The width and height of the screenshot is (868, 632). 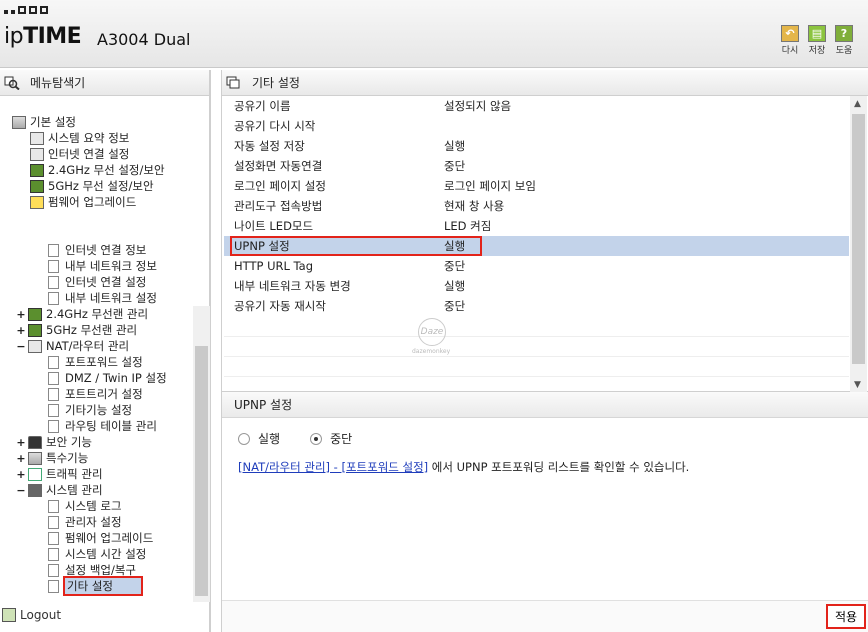 What do you see at coordinates (536, 266) in the screenshot?
I see `setting-row: HTTP URL Tag 중단` at bounding box center [536, 266].